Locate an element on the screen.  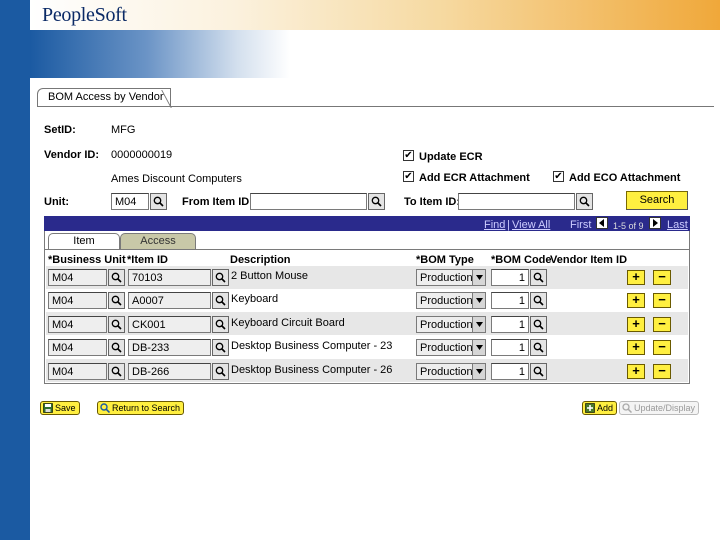
update-display-label: Update/Display is located at coordinates (665, 408).